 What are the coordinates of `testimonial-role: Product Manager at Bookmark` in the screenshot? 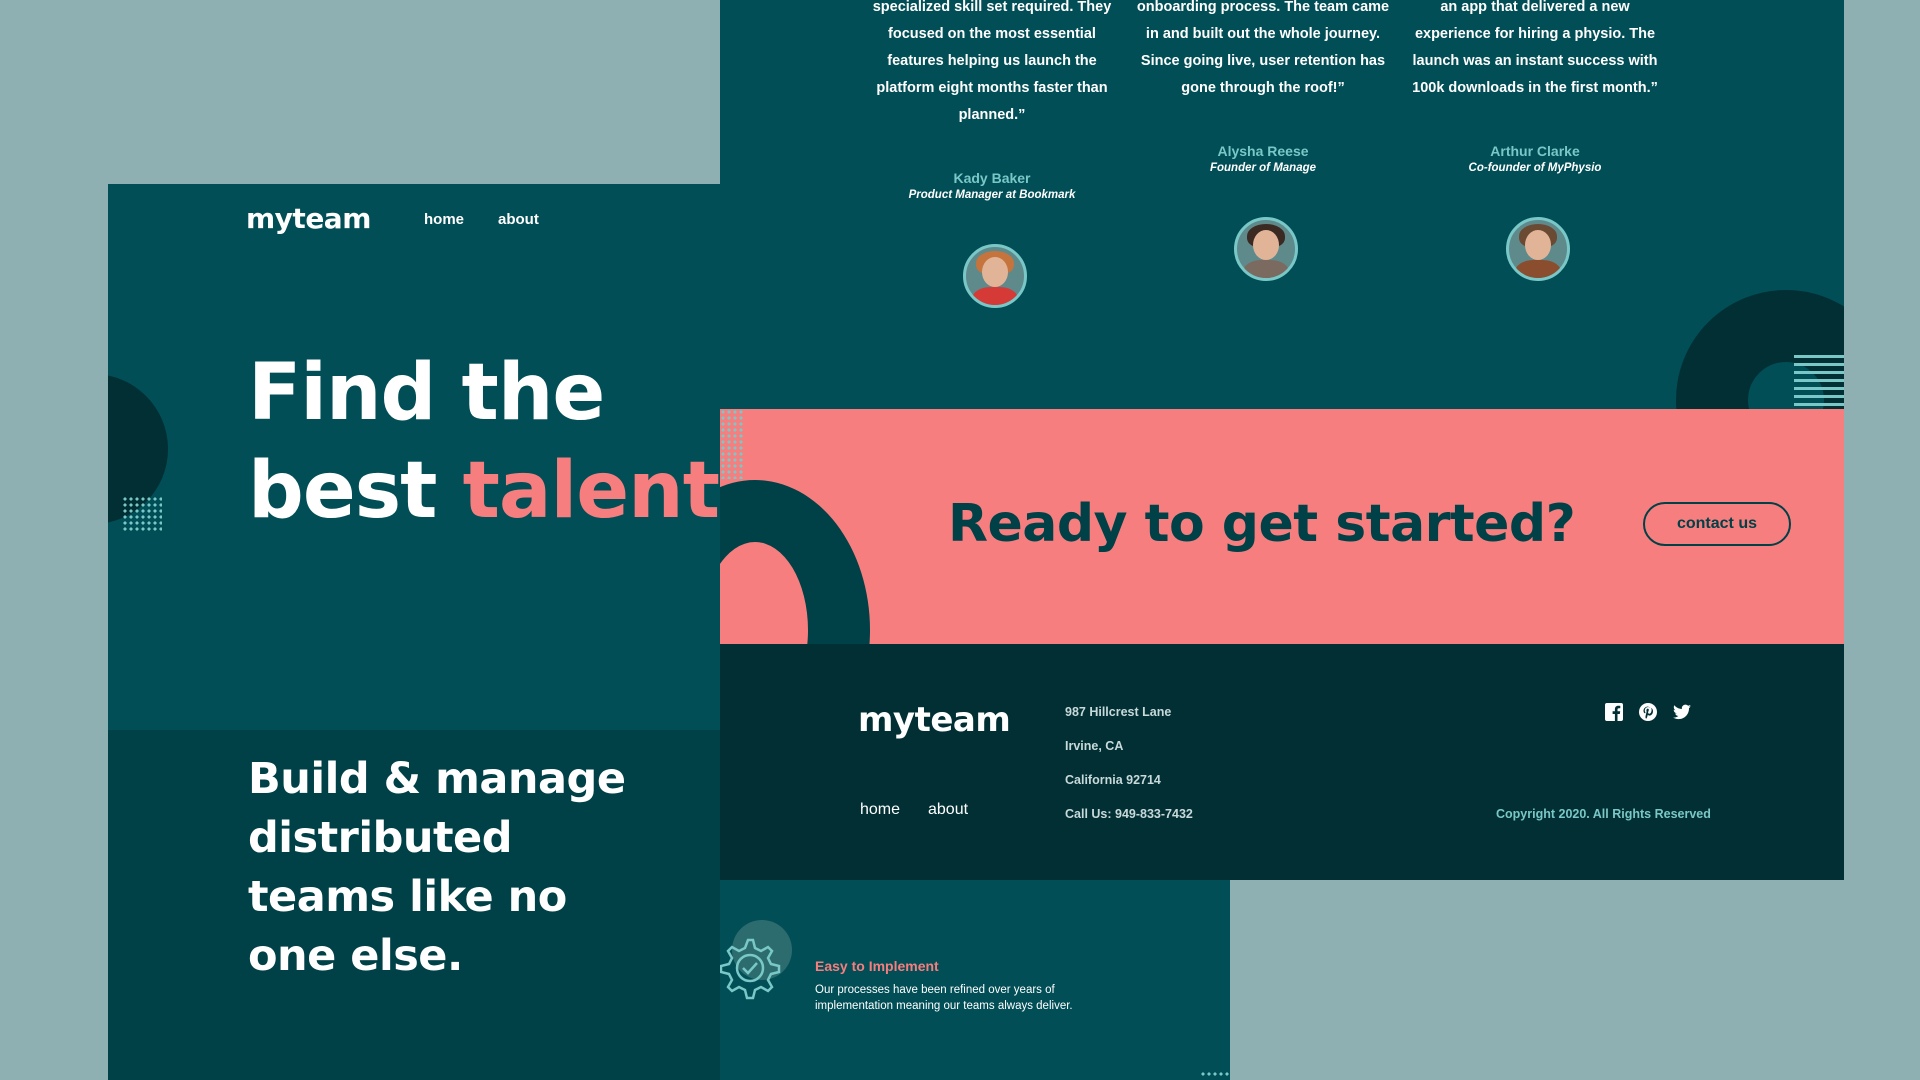 It's located at (992, 195).